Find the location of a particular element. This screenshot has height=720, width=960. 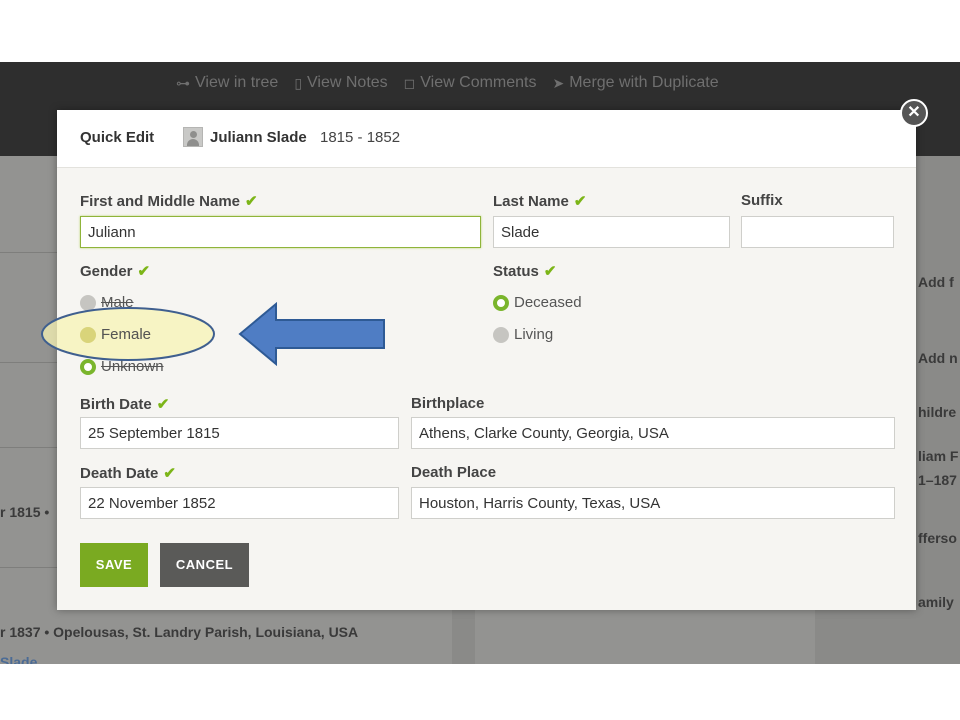

merge-duplicate-link: ➤ Merge with Duplicate is located at coordinates (635, 82).